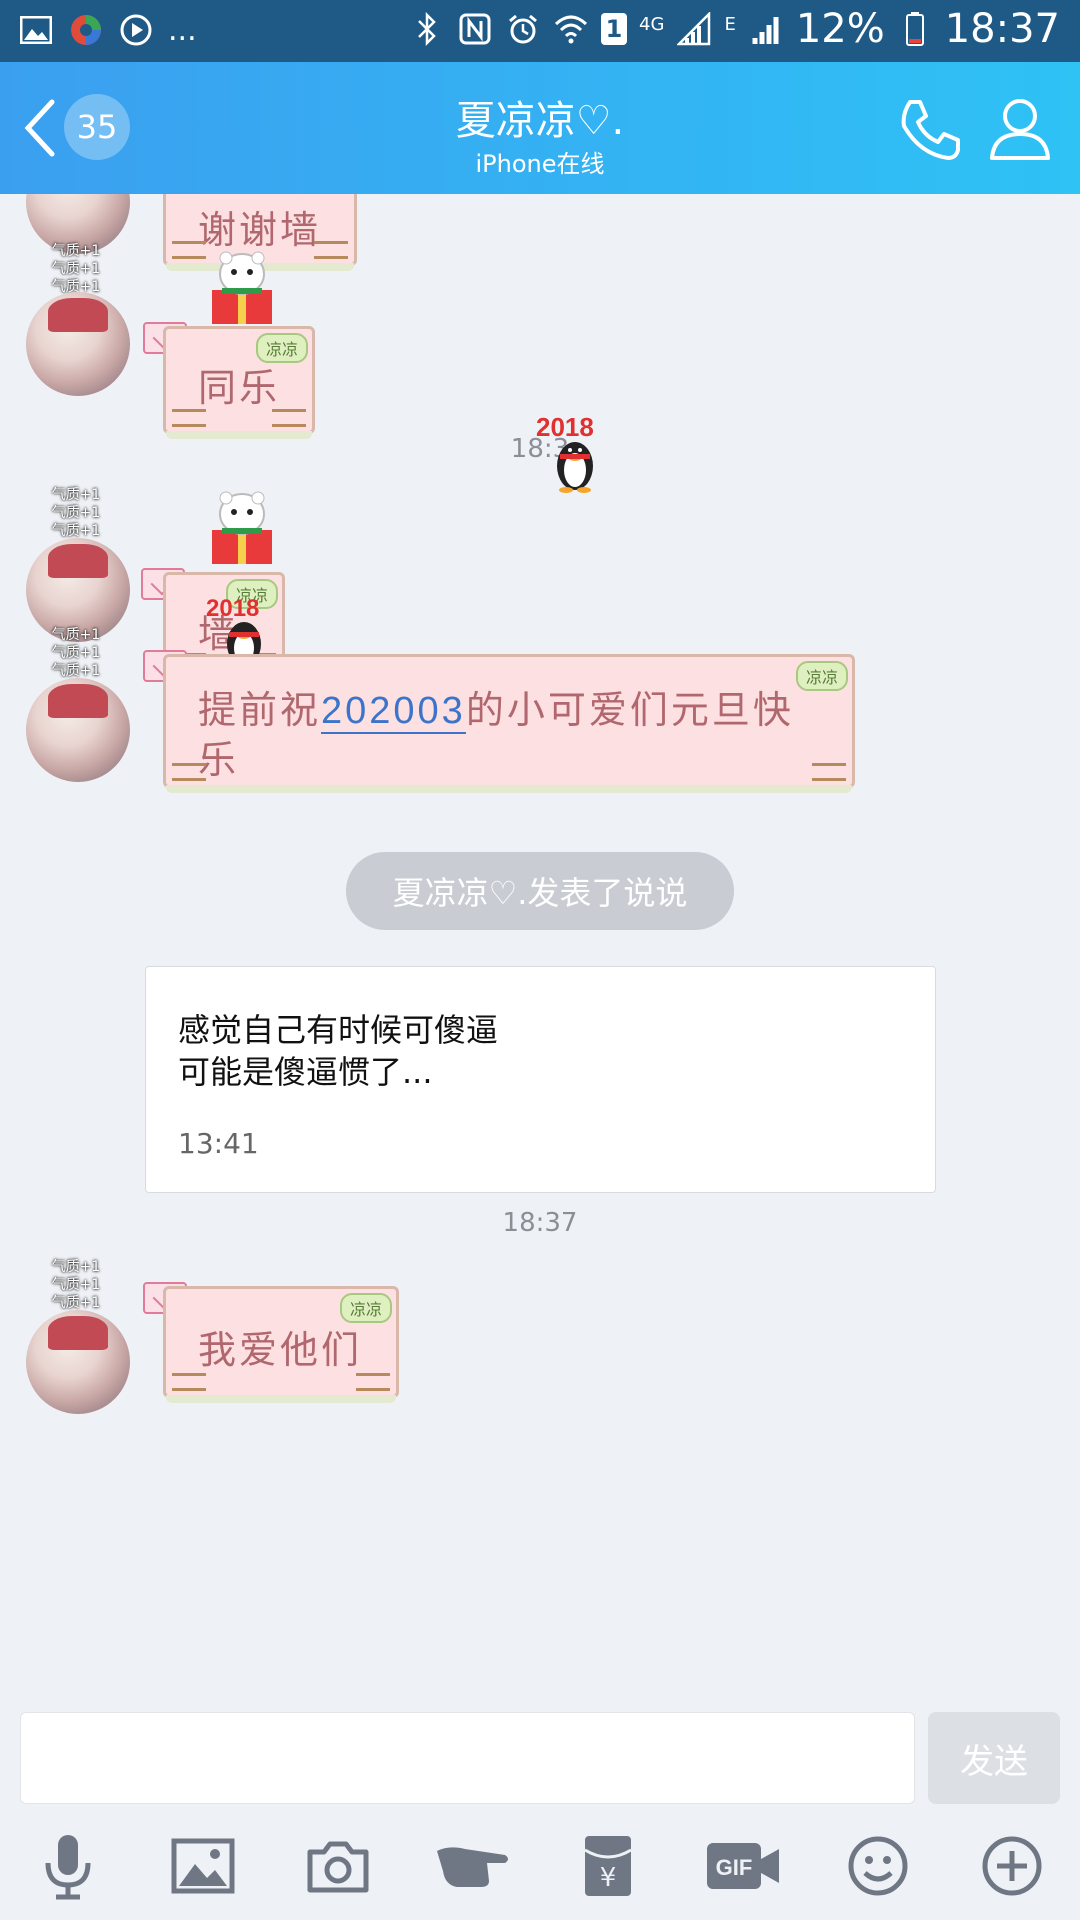 This screenshot has width=1080, height=1920. I want to click on message-bubble: 凉凉 提前祝202003的小可爱们元旦快 乐, so click(509, 723).